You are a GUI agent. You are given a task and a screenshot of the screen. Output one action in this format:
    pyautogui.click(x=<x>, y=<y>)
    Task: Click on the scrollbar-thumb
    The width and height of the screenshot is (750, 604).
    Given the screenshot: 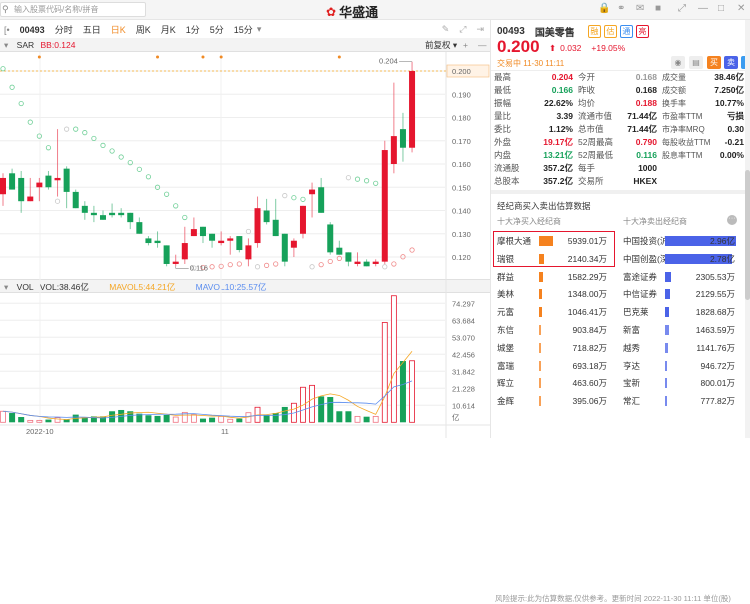 What is the action you would take?
    pyautogui.click(x=747, y=235)
    